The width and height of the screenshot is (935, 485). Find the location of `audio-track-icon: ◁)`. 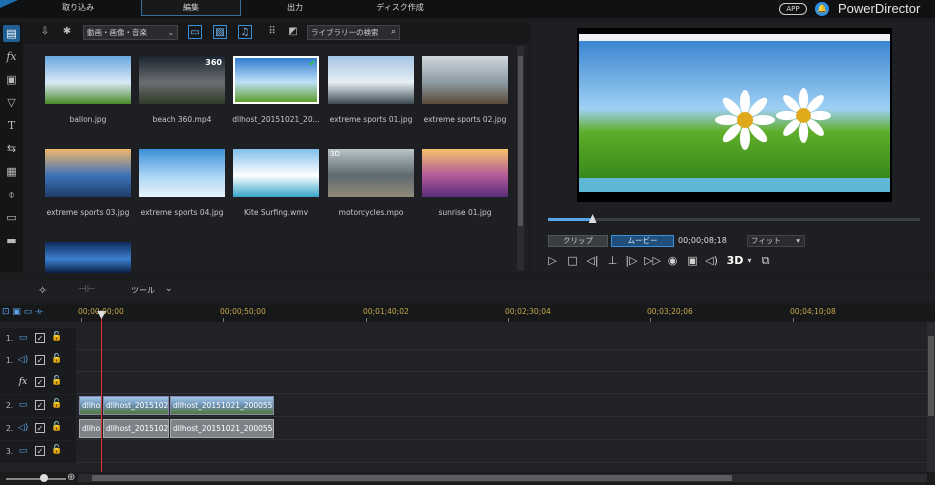

audio-track-icon: ◁) is located at coordinates (23, 428).